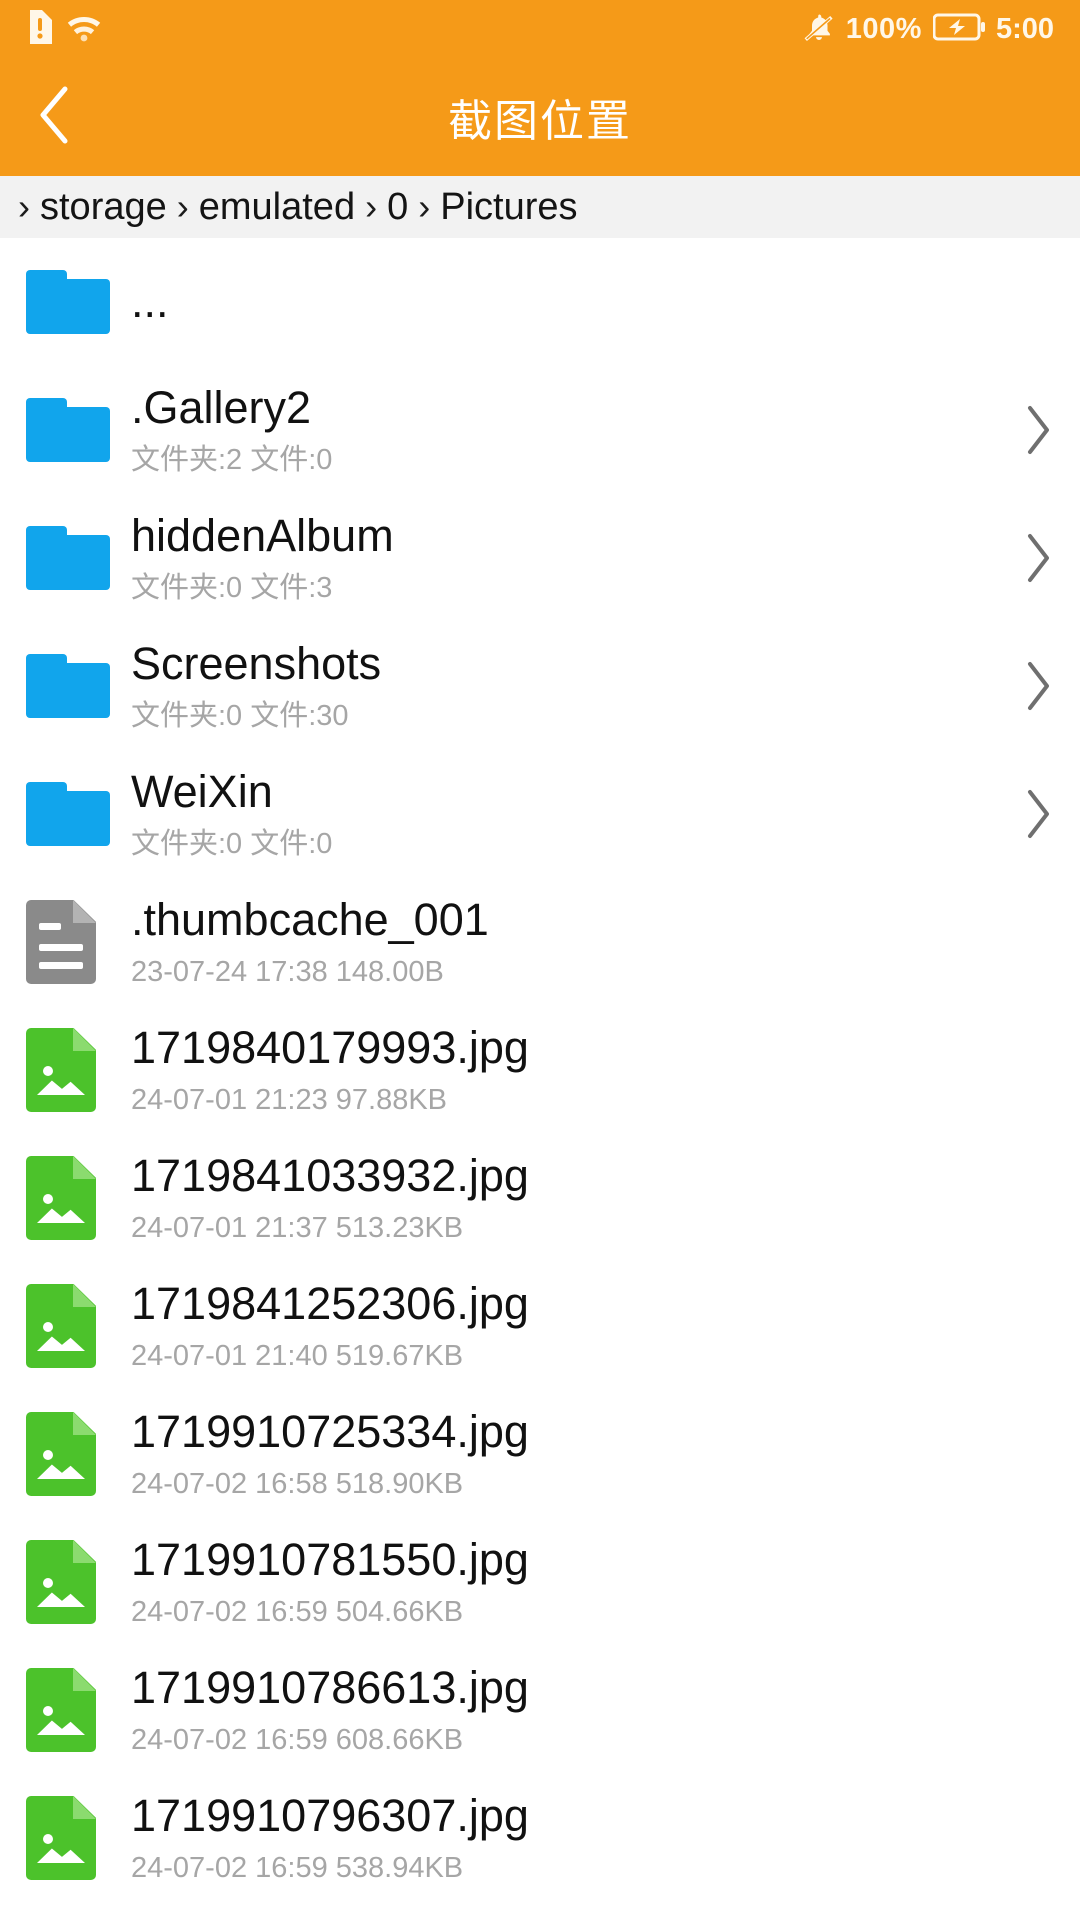 The height and width of the screenshot is (1920, 1080). I want to click on file-name: 1719910725334.jpg, so click(330, 1432).